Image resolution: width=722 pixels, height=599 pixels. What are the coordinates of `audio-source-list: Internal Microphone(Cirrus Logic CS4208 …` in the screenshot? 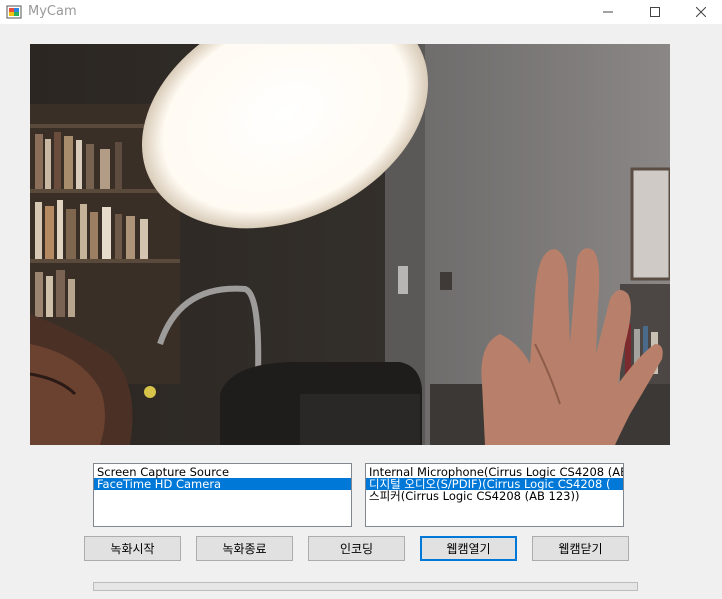 It's located at (494, 495).